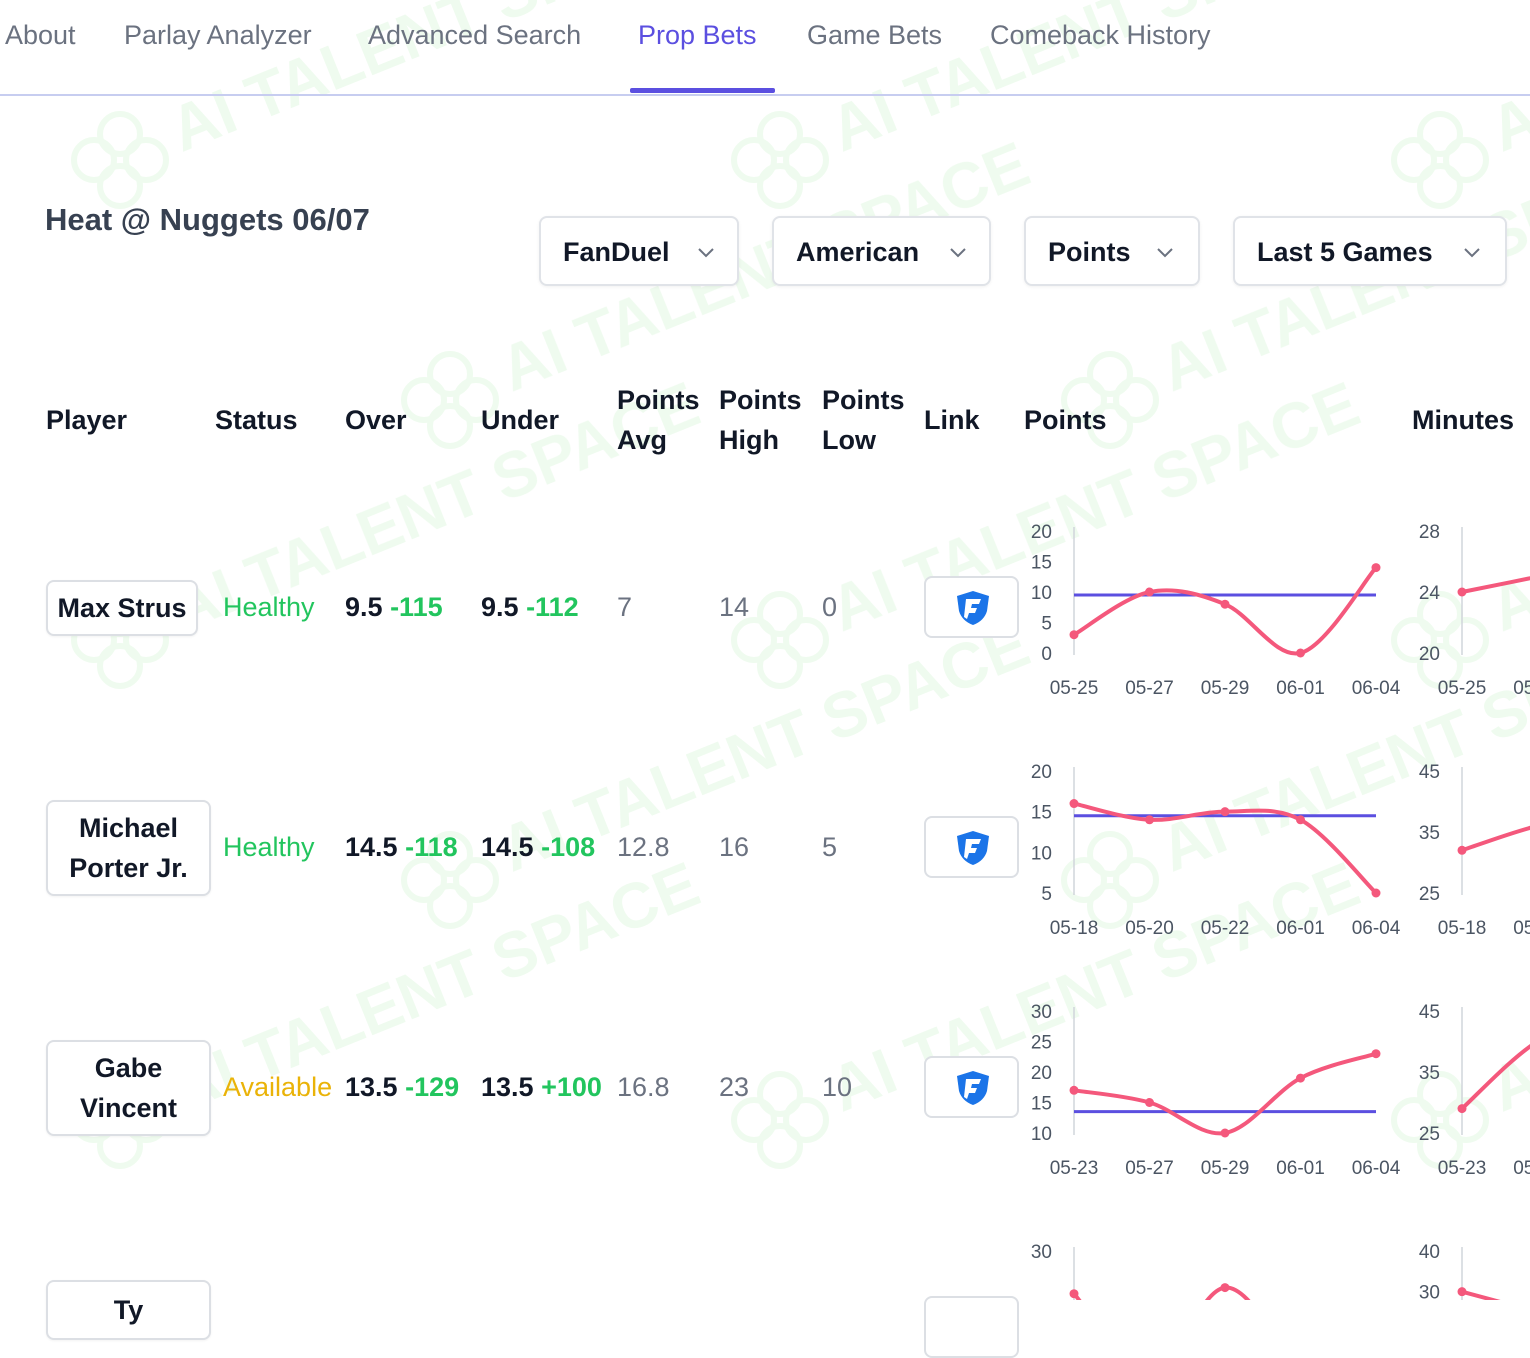 Image resolution: width=1530 pixels, height=1358 pixels. Describe the element at coordinates (1370, 251) in the screenshot. I see `range-select: Last 5 Games` at that location.